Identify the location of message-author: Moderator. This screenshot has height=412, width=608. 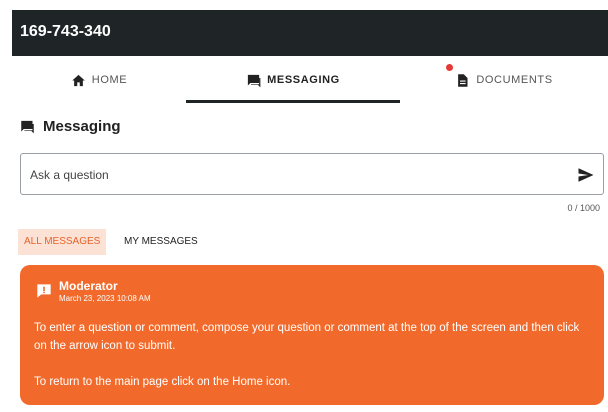
(88, 286).